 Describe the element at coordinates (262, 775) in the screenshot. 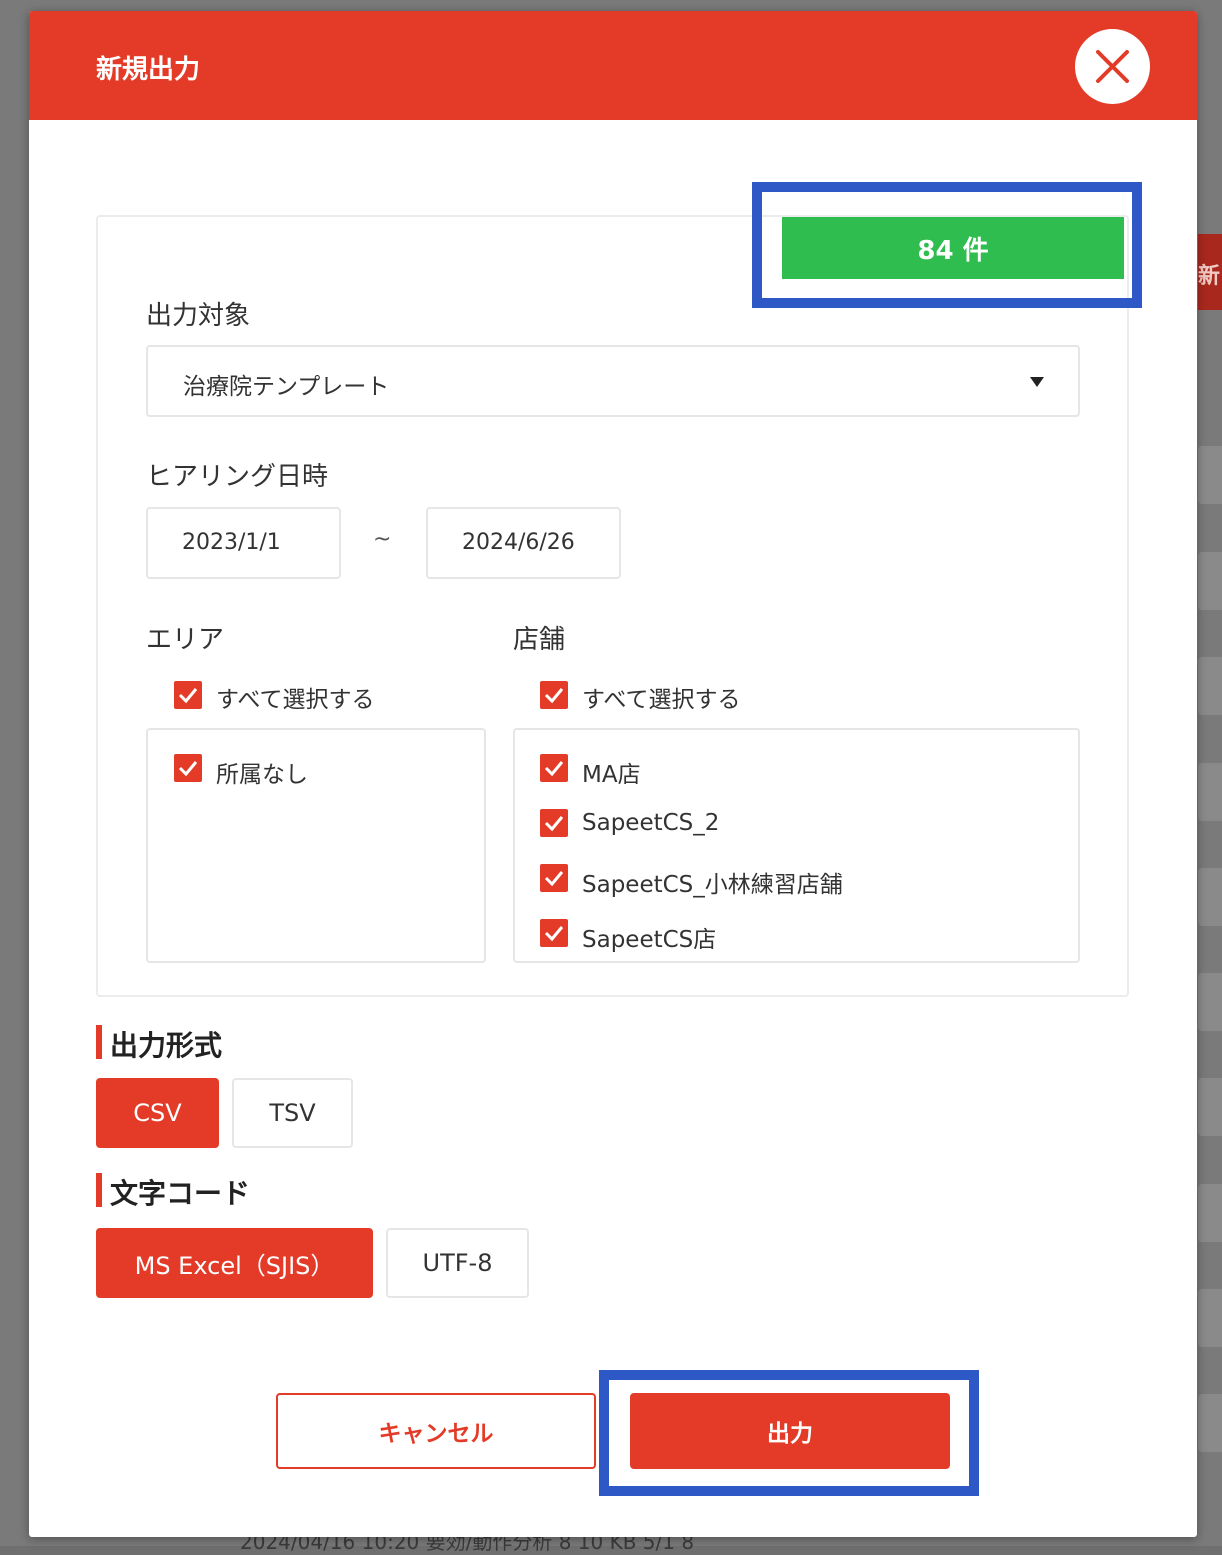

I see `area-item-label: 所属なし` at that location.